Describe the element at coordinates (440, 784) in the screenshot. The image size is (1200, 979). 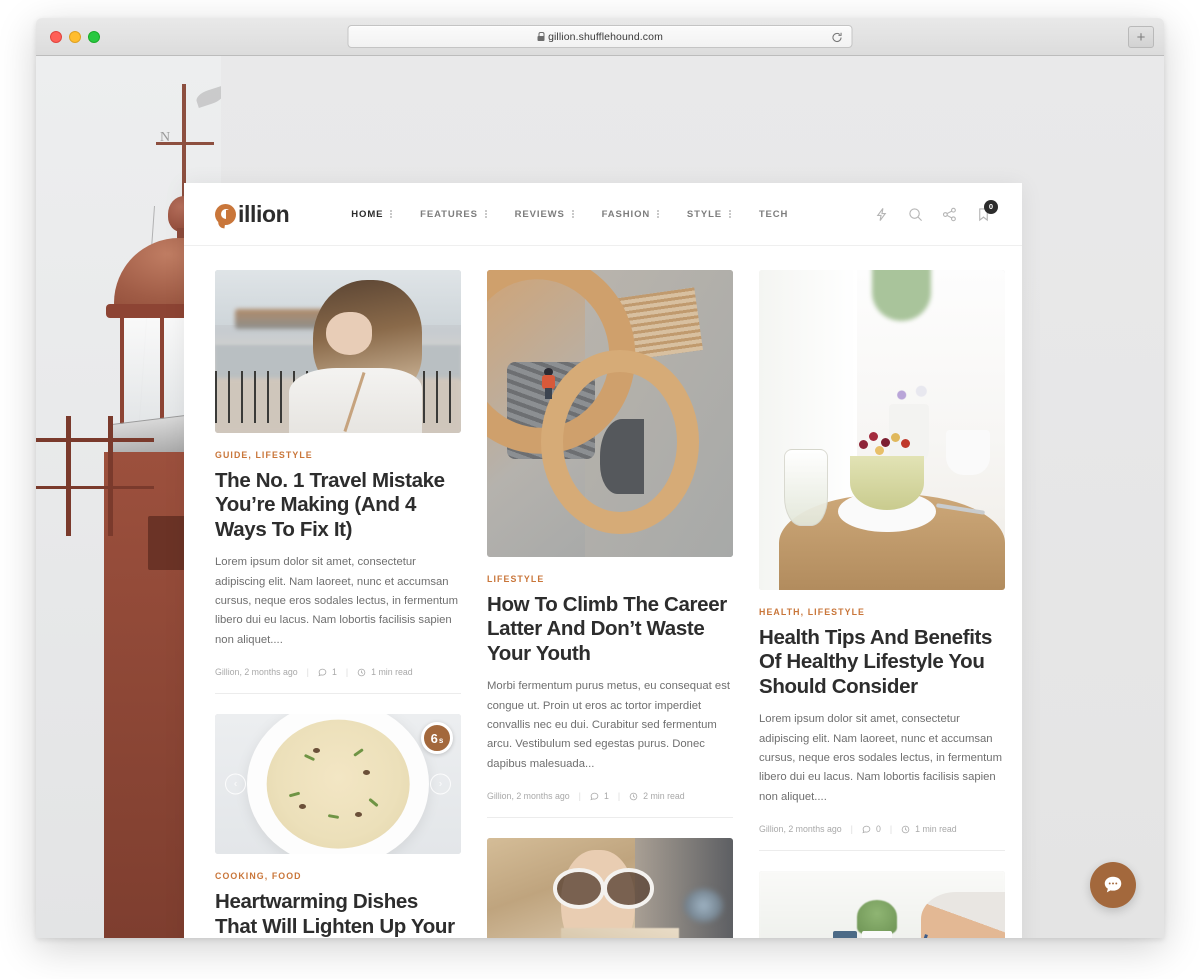
I see `chevron-right-icon: ›` at that location.